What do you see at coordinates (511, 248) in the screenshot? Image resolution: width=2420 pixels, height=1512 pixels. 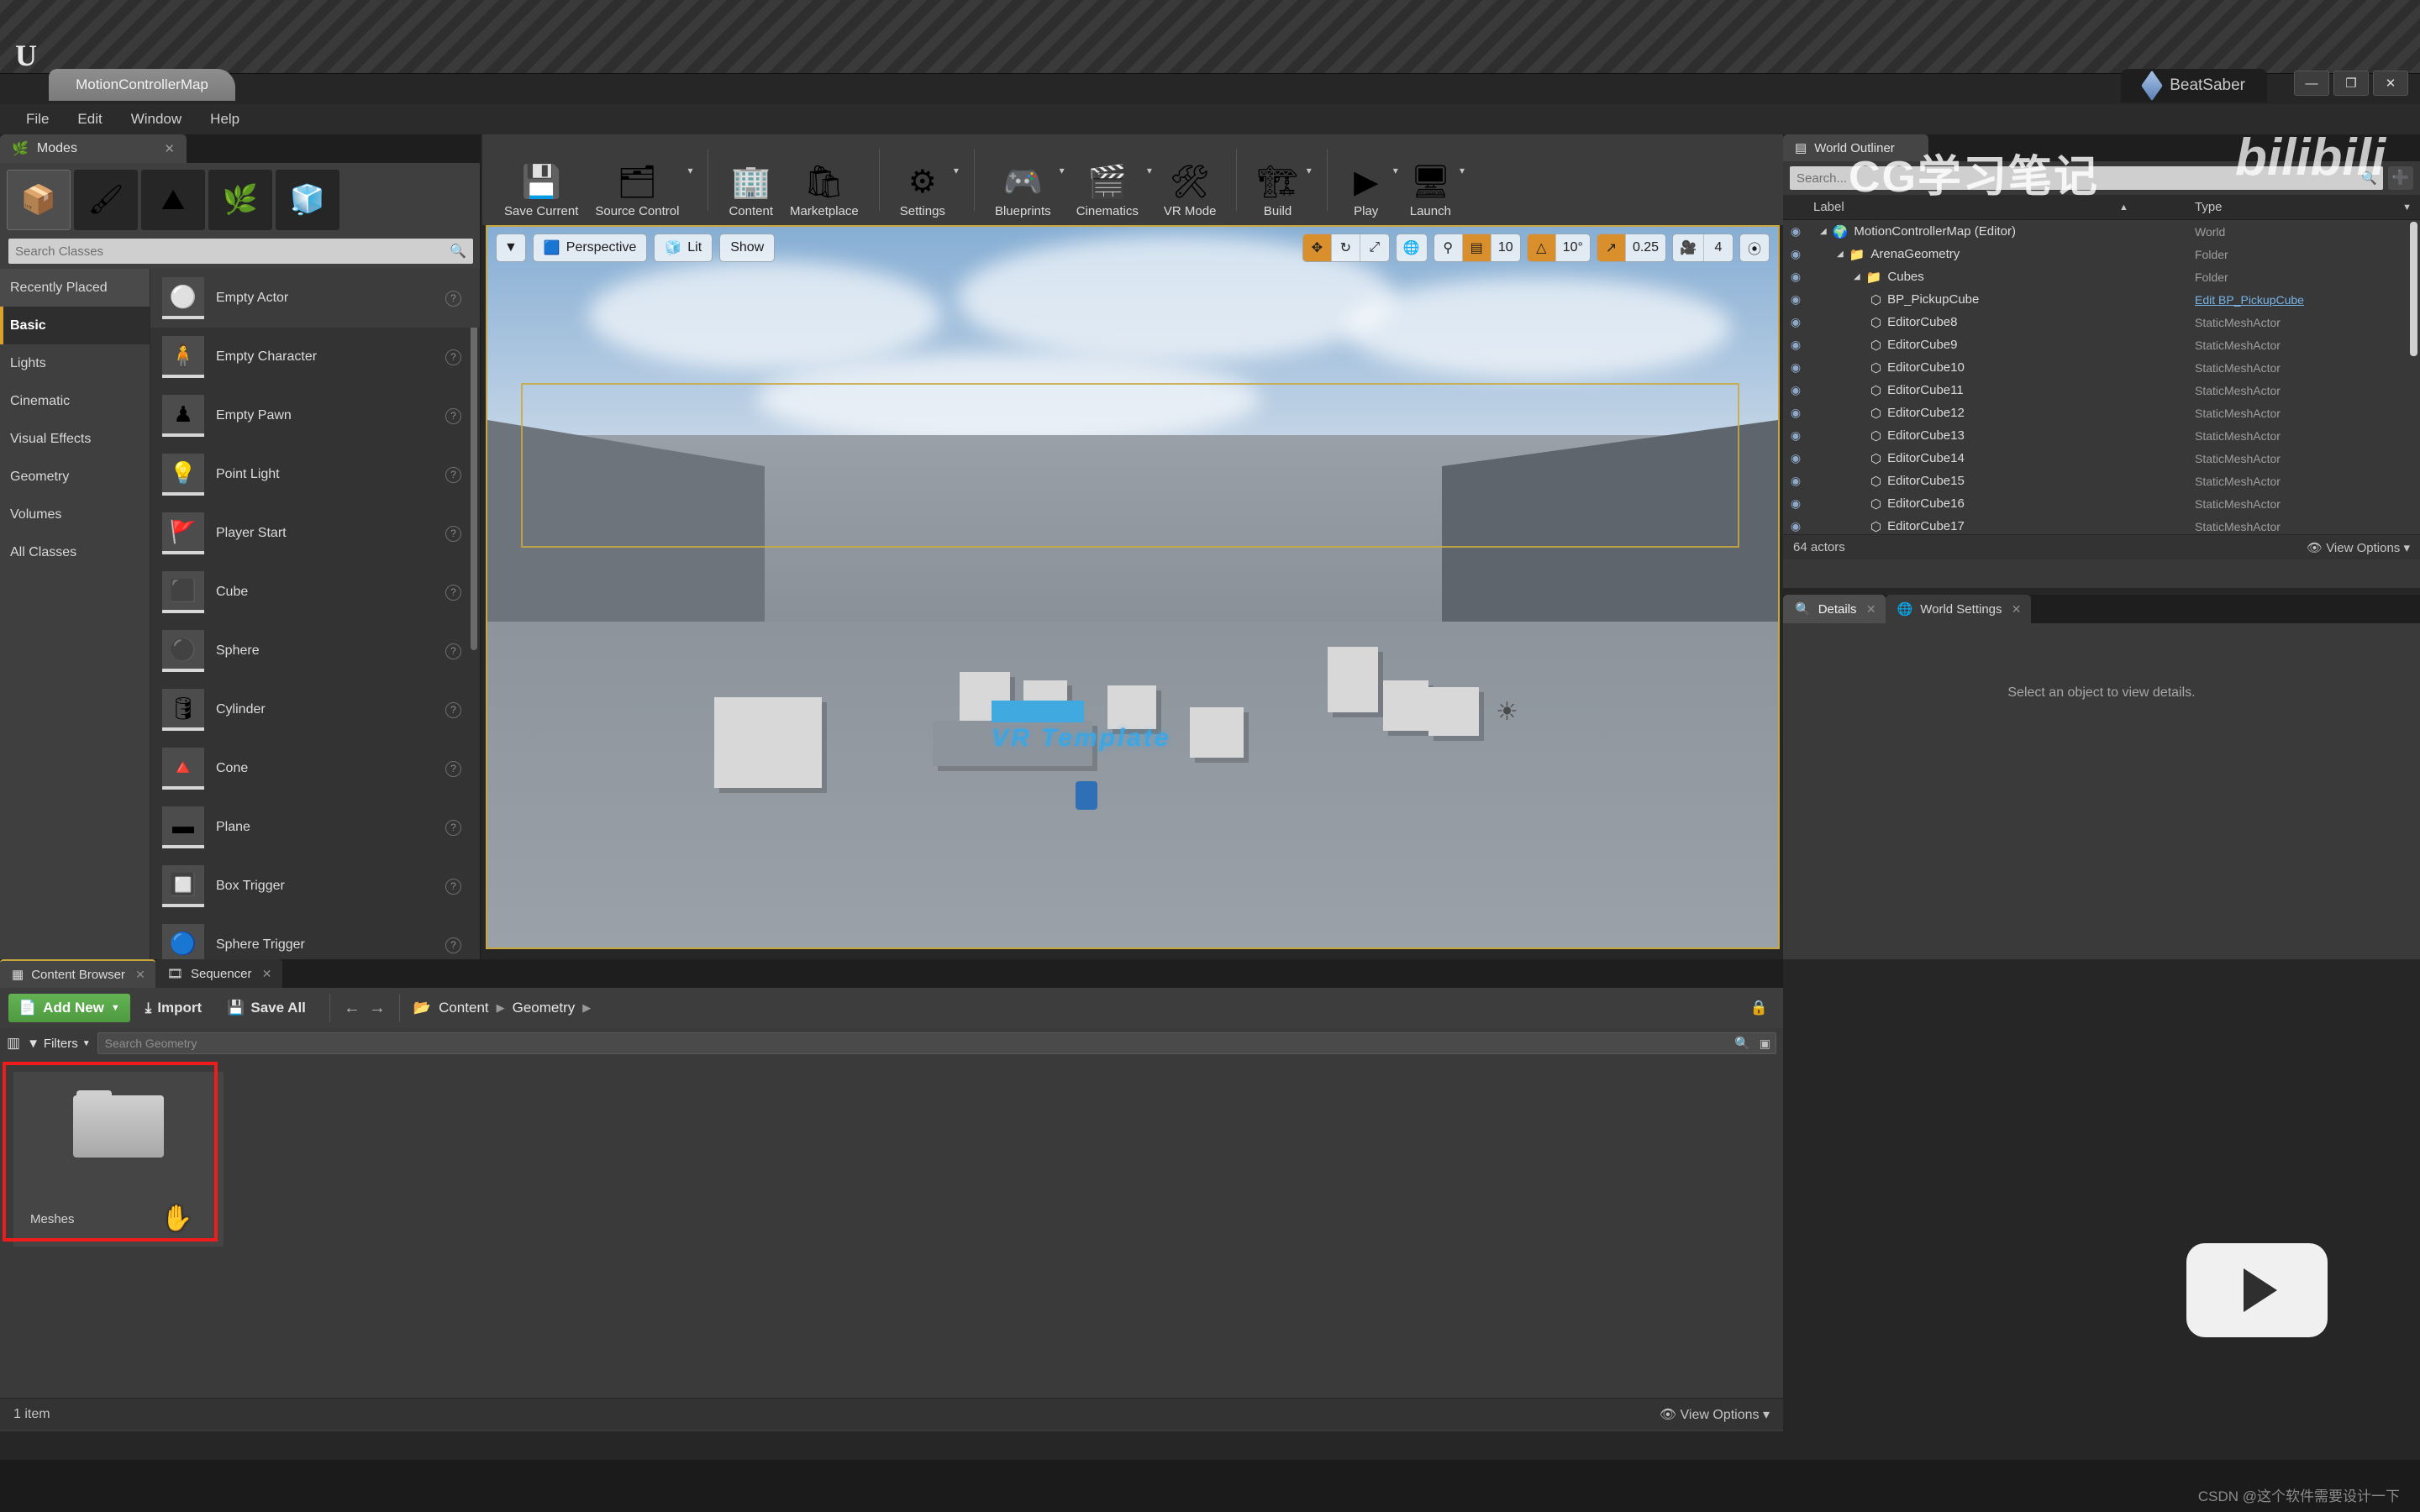 I see `viewport-options-menu: ▼` at bounding box center [511, 248].